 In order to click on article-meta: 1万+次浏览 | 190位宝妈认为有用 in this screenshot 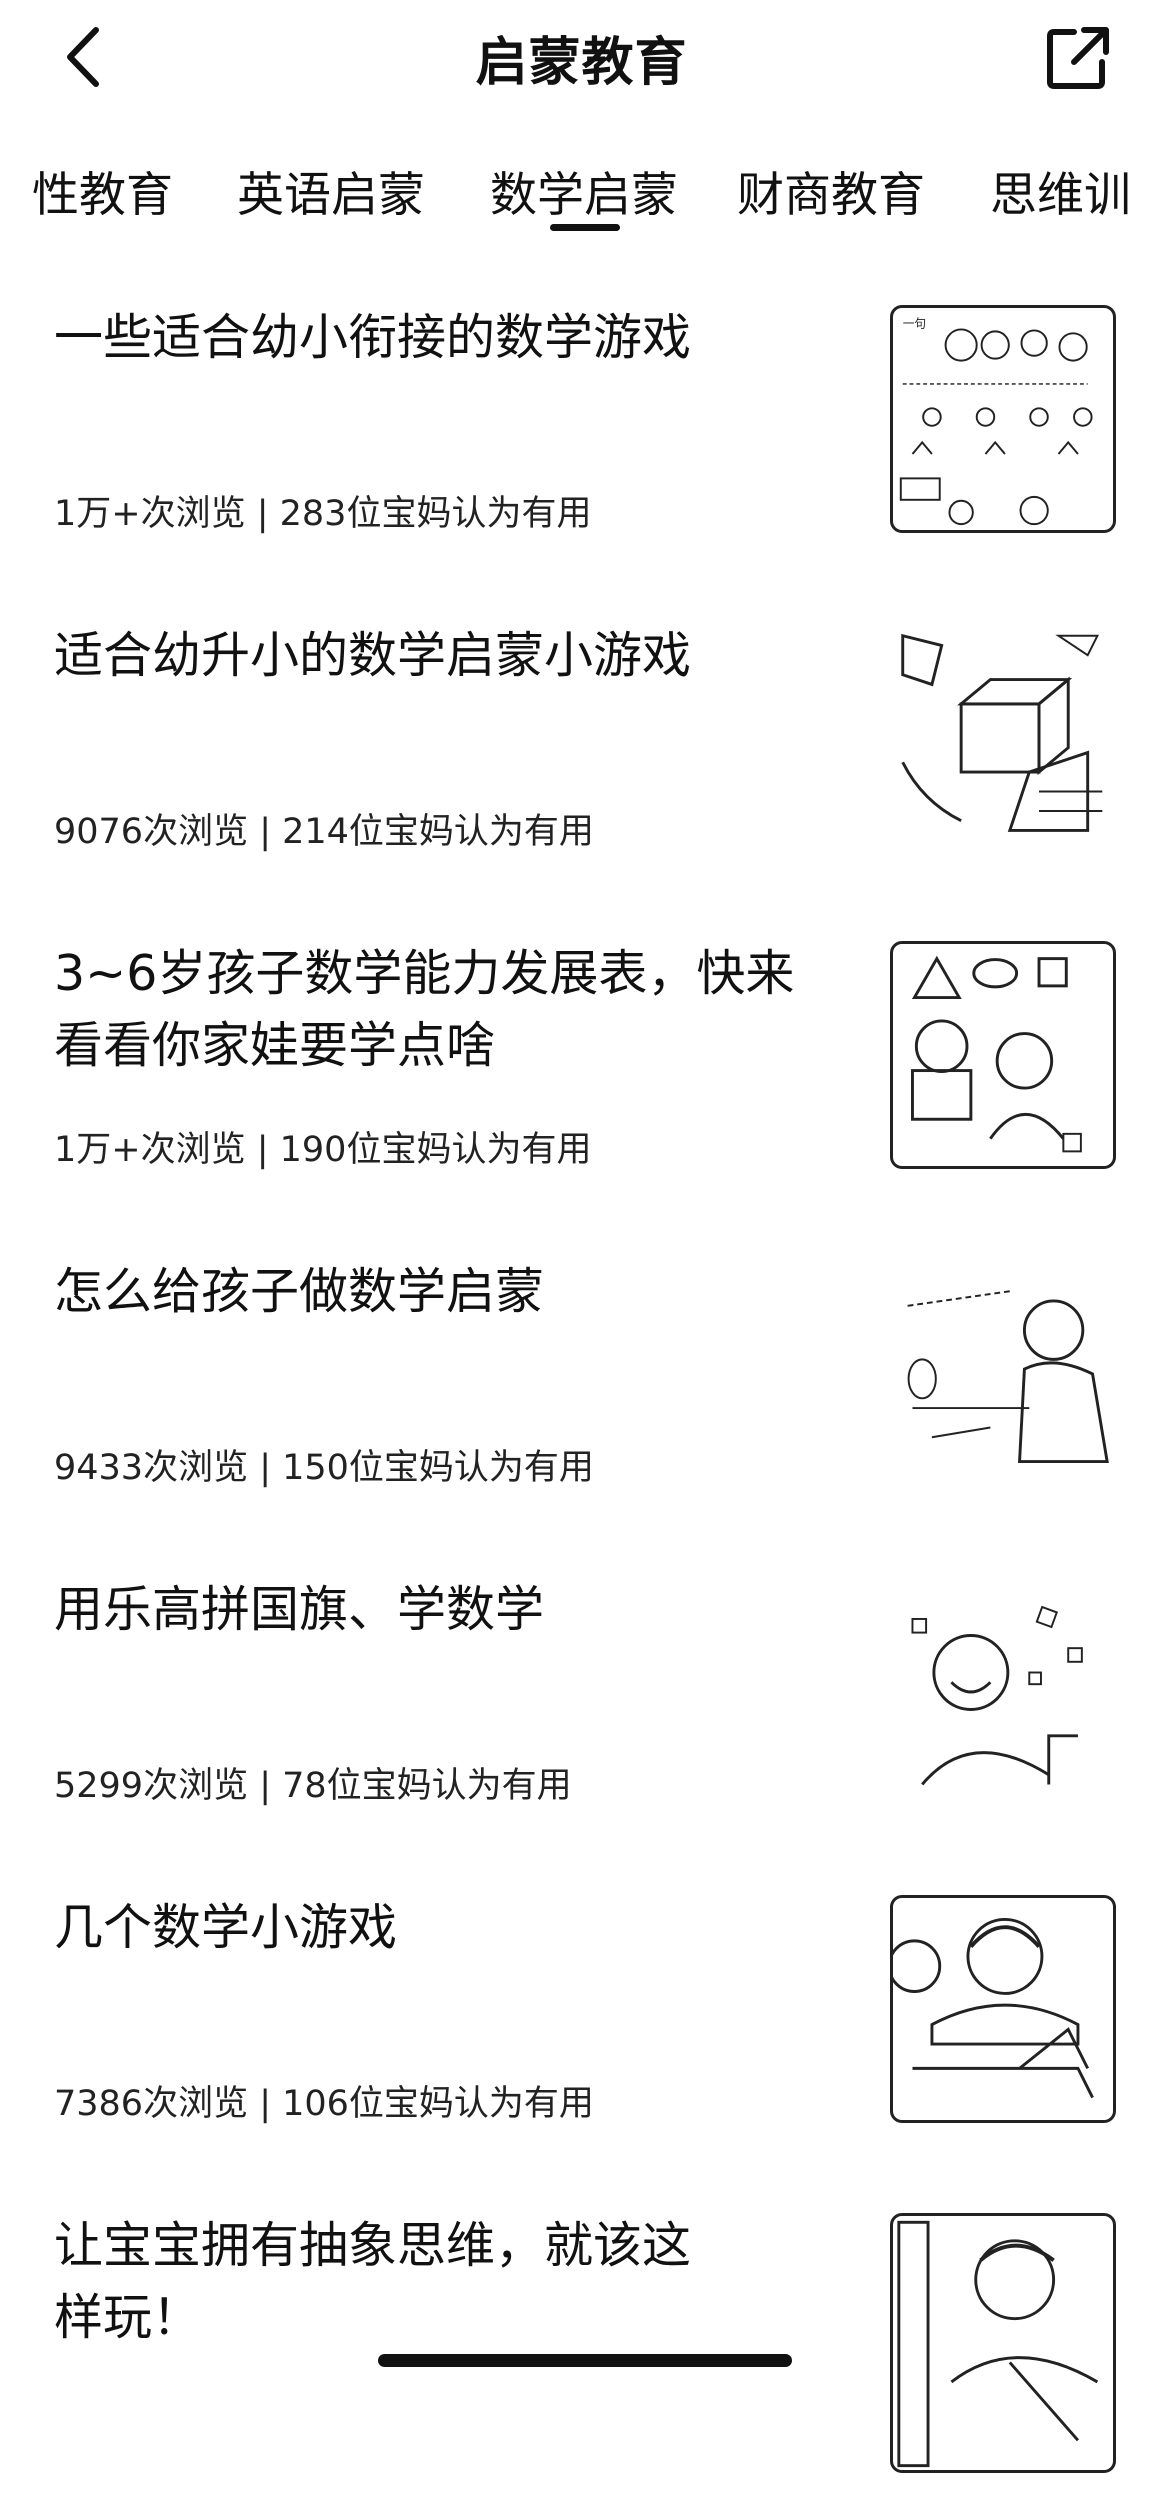, I will do `click(323, 1150)`.